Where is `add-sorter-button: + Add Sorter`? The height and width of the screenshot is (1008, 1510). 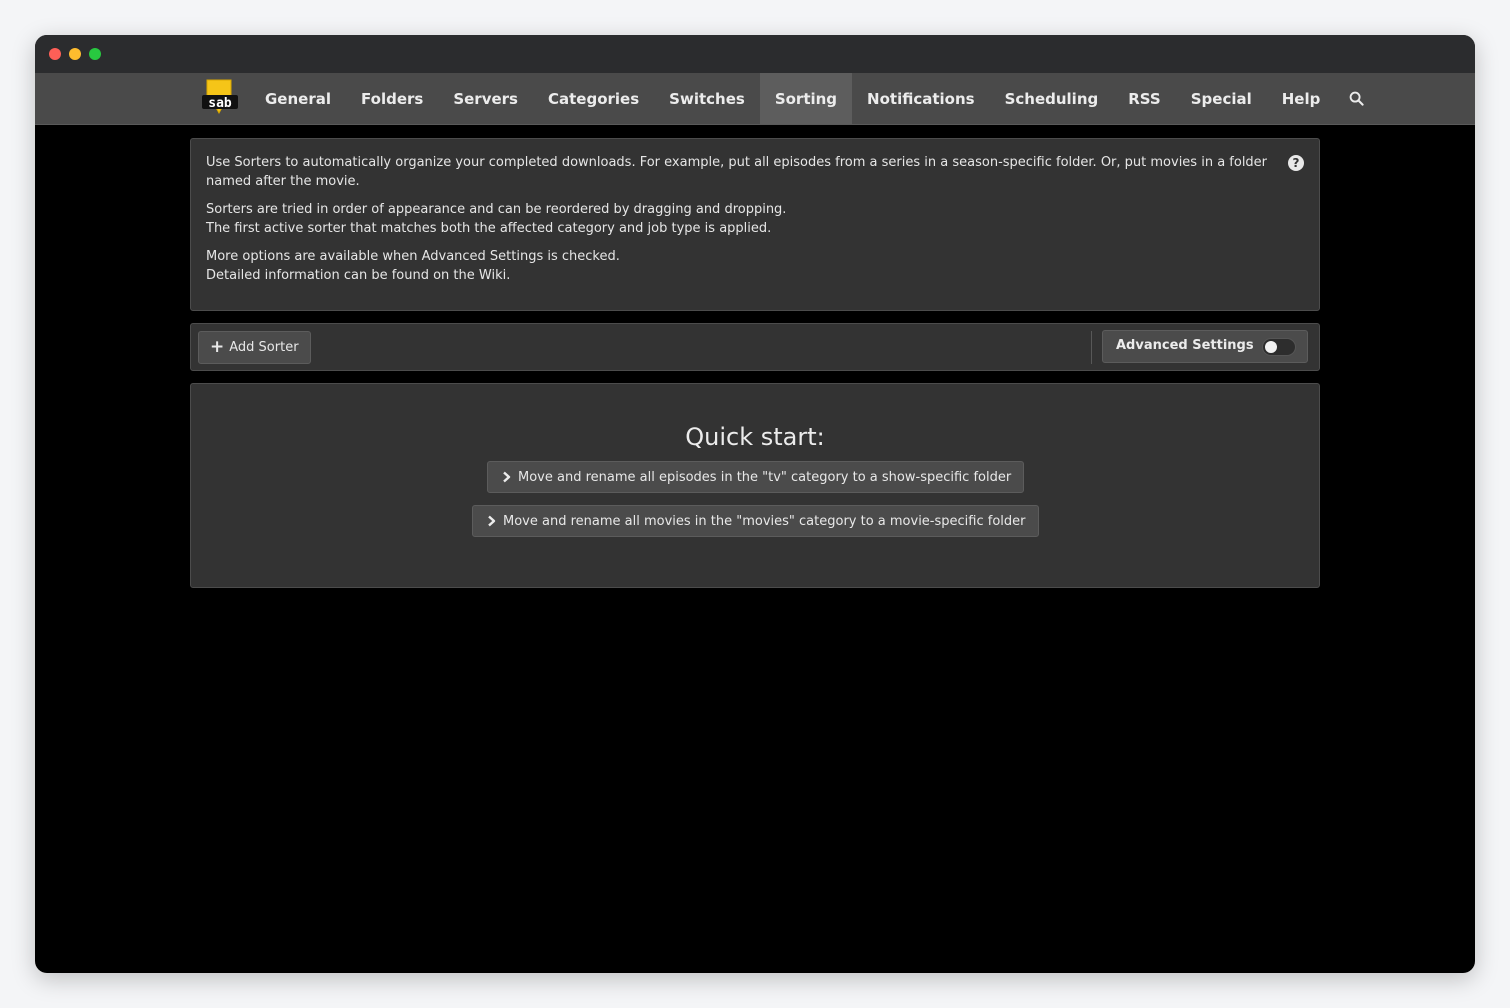
add-sorter-button: + Add Sorter is located at coordinates (254, 347).